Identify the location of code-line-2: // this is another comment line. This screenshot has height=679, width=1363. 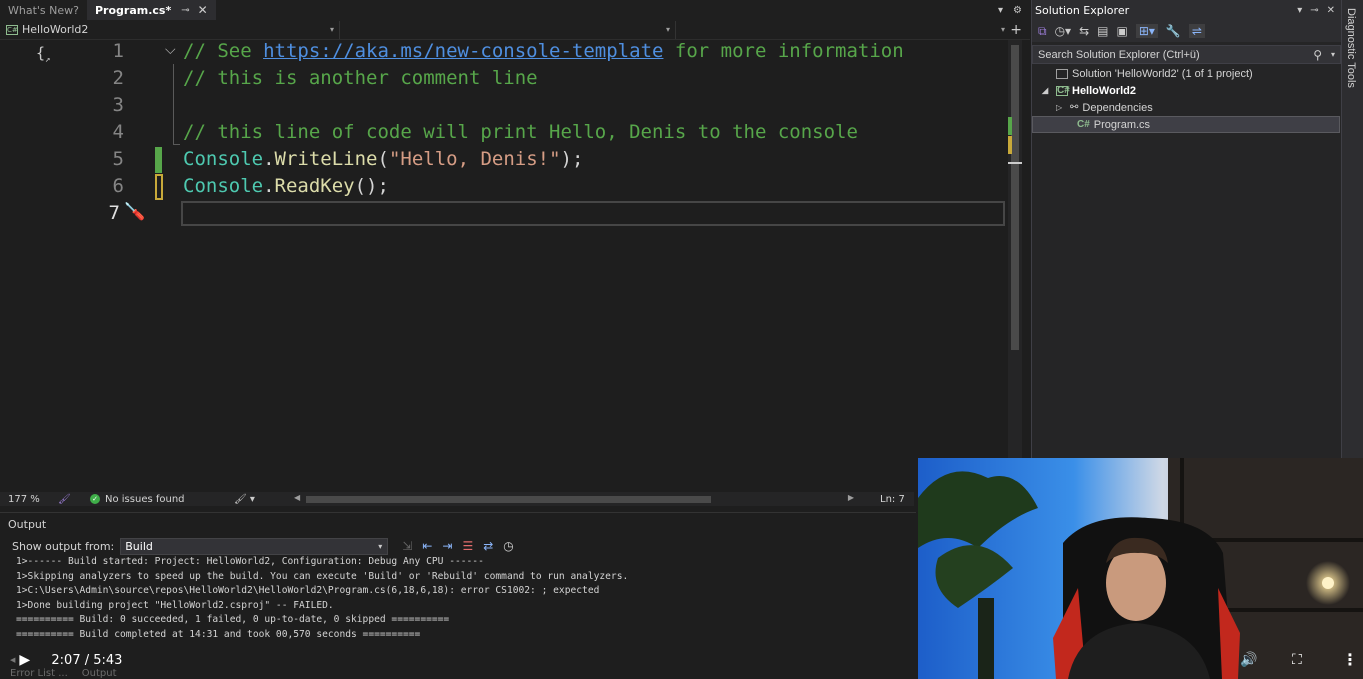
(360, 78).